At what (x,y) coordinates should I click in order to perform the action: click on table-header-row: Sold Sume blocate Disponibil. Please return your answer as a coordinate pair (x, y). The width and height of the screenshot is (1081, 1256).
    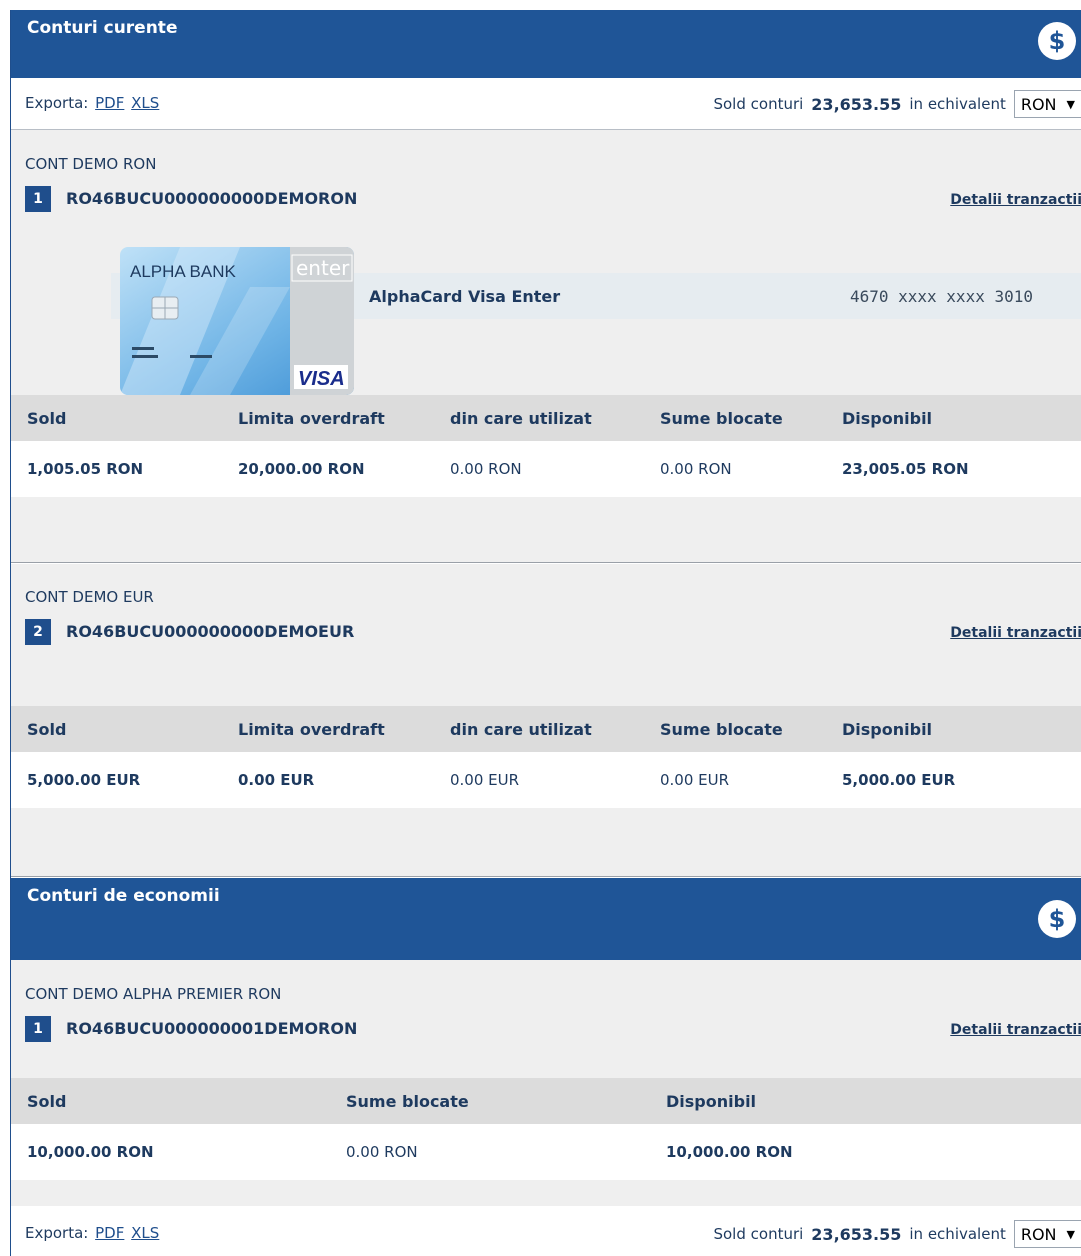
    Looking at the image, I should click on (546, 1101).